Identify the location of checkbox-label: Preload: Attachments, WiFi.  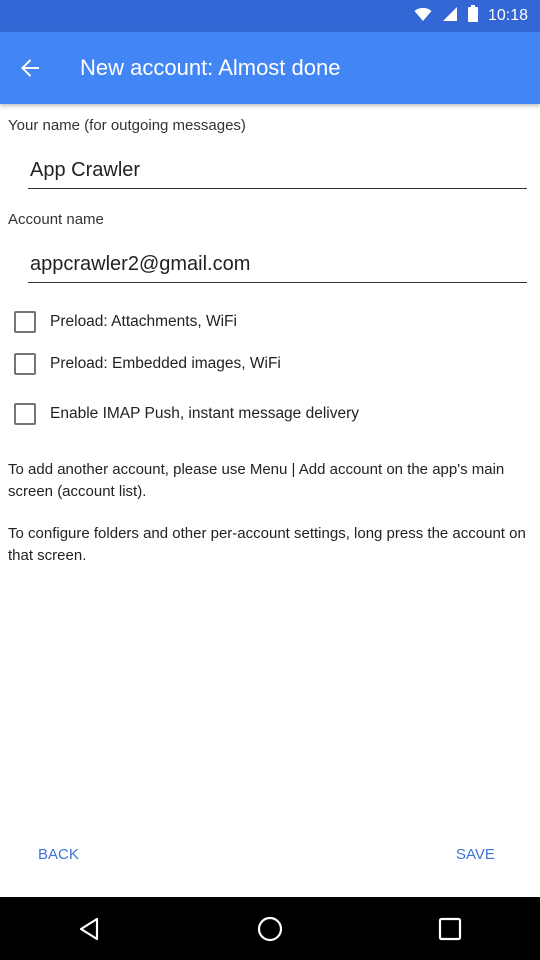
(143, 321).